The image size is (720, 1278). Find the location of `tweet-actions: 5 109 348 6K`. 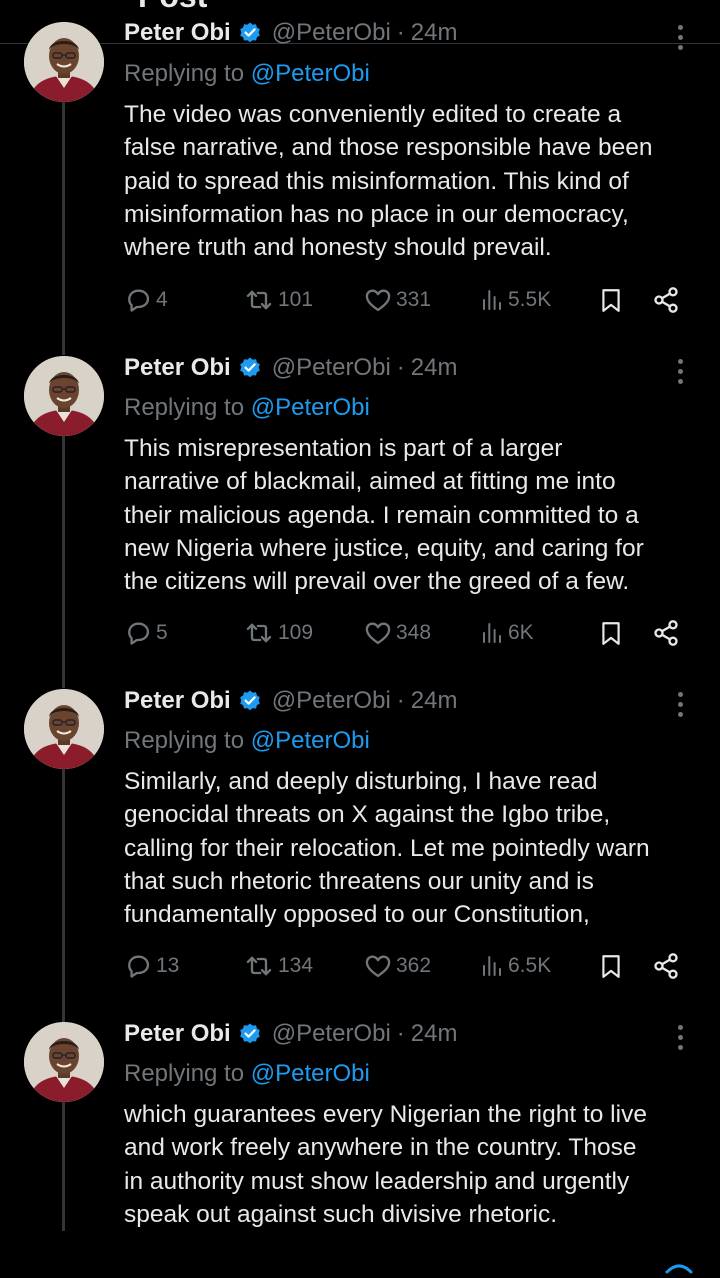

tweet-actions: 5 109 348 6K is located at coordinates (360, 633).